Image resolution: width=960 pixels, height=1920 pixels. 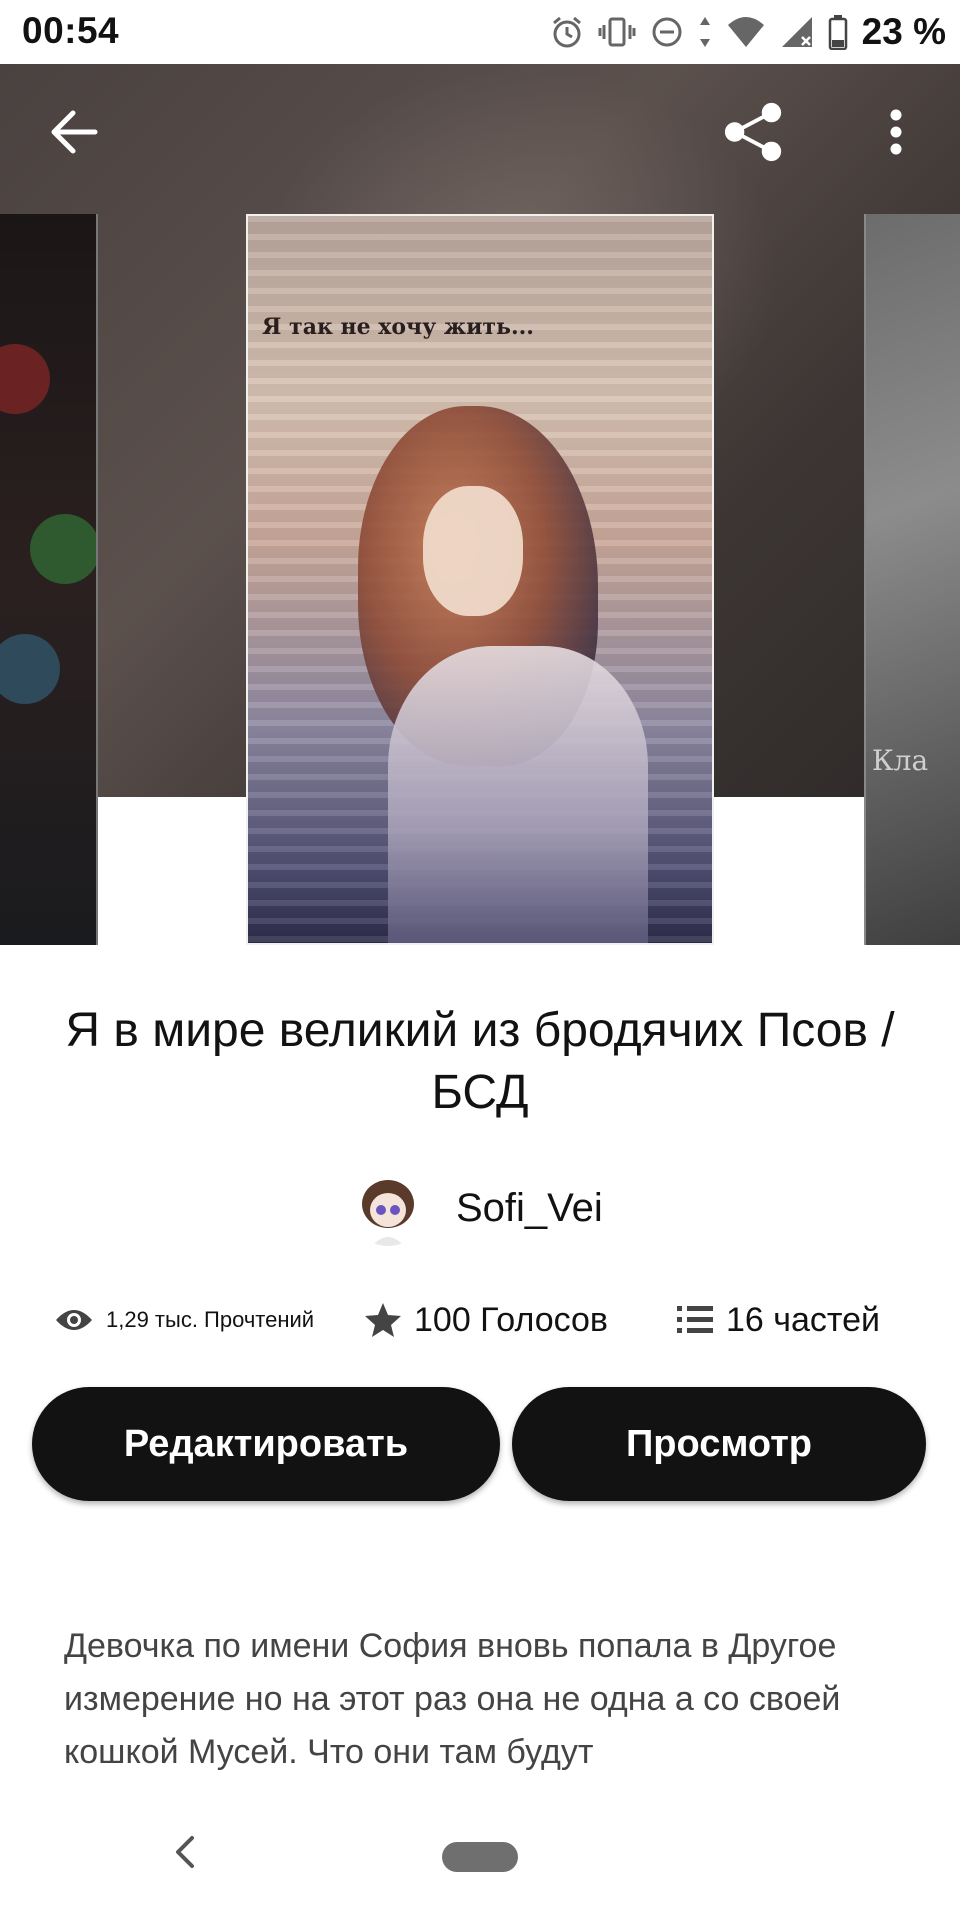 I want to click on back-arrow-icon, so click(x=74, y=132).